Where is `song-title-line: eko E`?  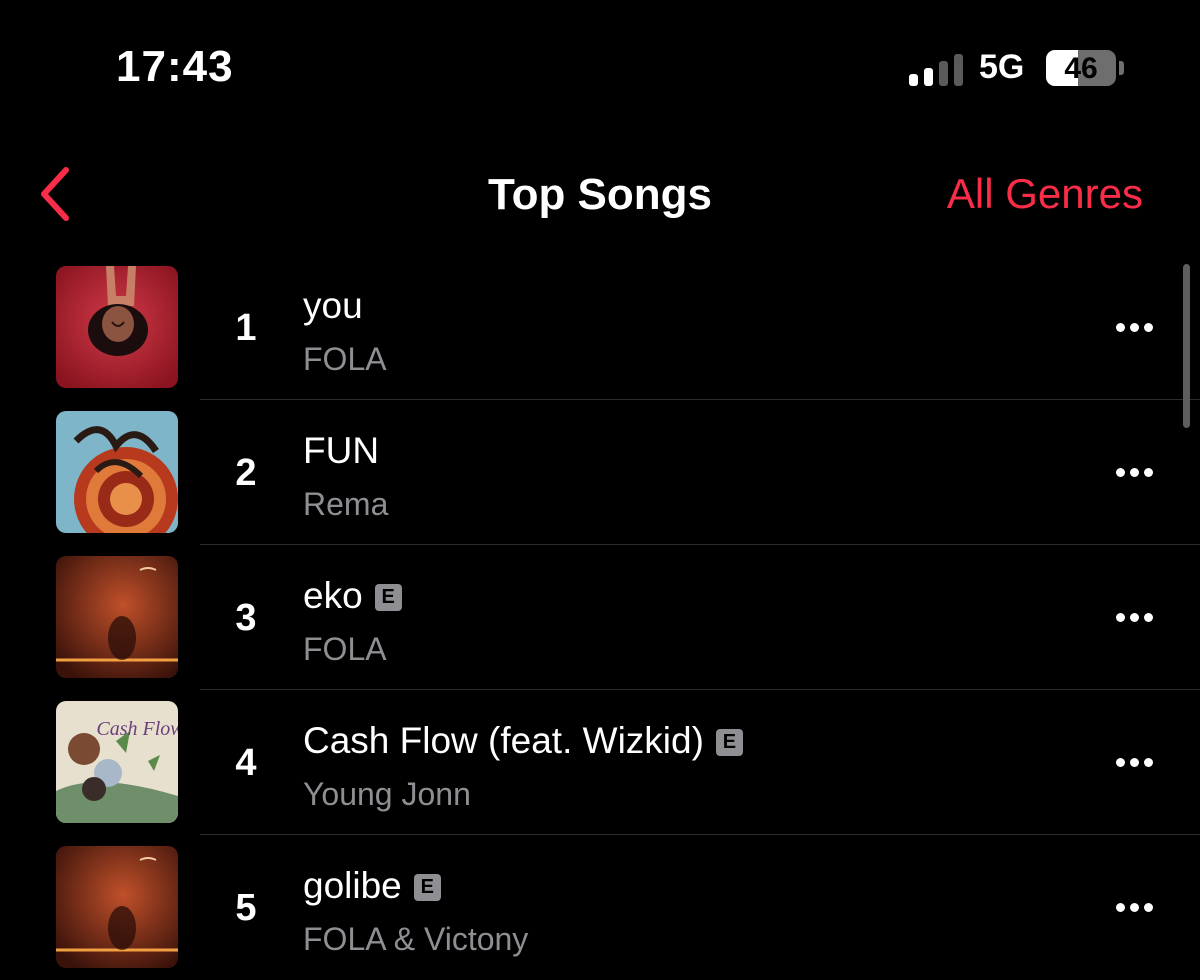 song-title-line: eko E is located at coordinates (352, 596).